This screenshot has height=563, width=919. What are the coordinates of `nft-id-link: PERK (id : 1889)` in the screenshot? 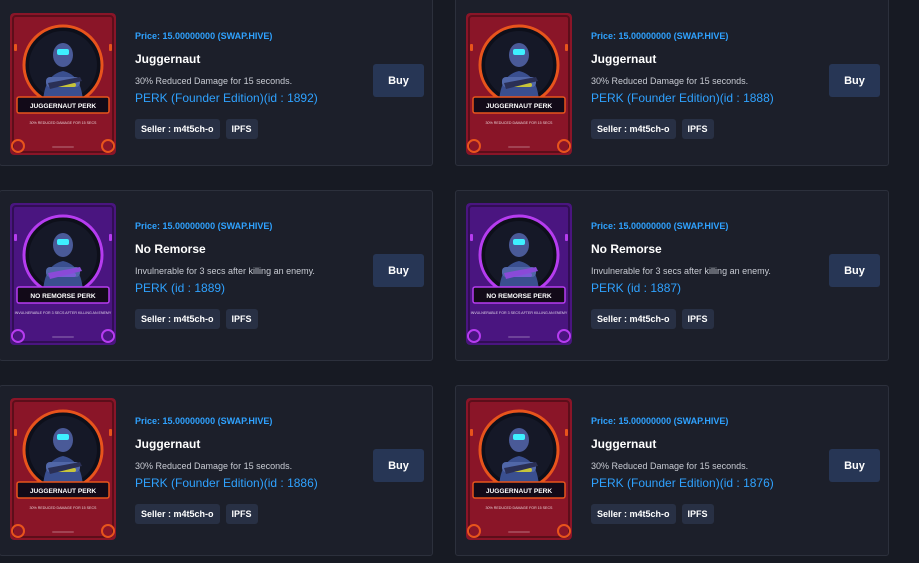 It's located at (180, 288).